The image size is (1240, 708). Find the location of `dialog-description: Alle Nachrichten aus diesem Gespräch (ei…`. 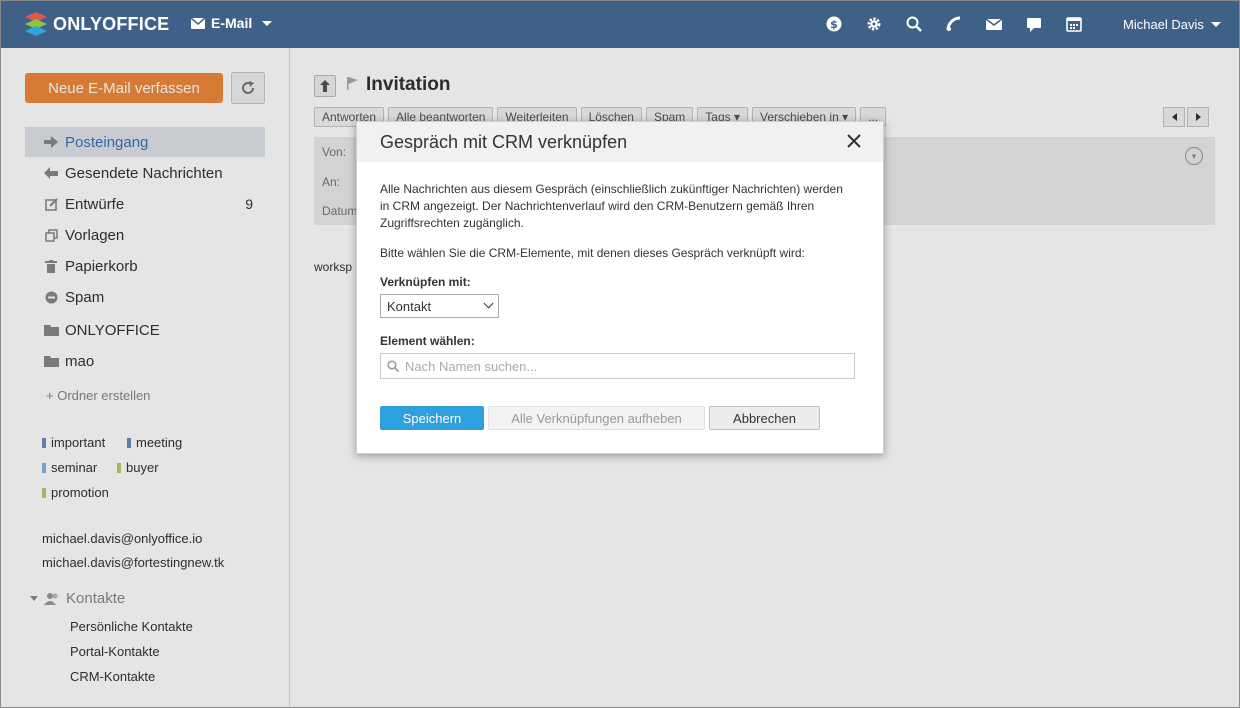

dialog-description: Alle Nachrichten aus diesem Gespräch (ei… is located at coordinates (611, 206).